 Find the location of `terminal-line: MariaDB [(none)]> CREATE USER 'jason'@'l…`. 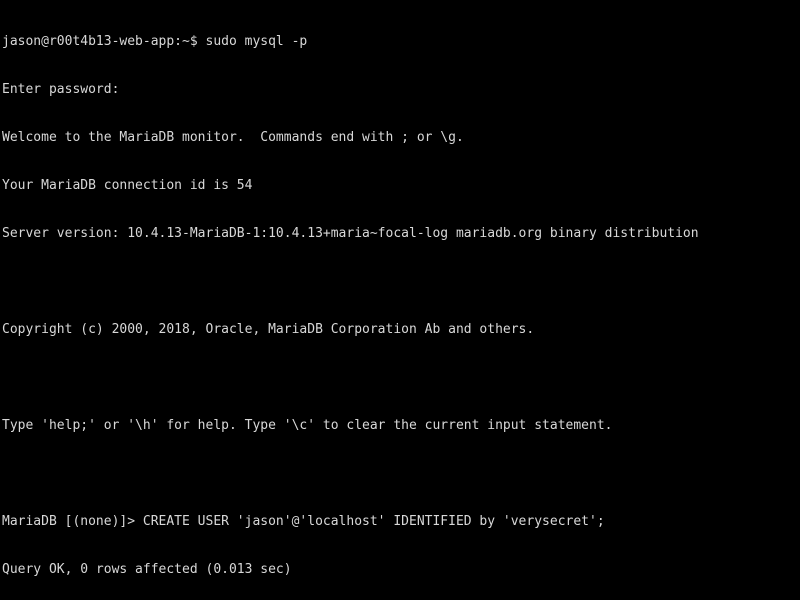

terminal-line: MariaDB [(none)]> CREATE USER 'jason'@'l… is located at coordinates (303, 521).